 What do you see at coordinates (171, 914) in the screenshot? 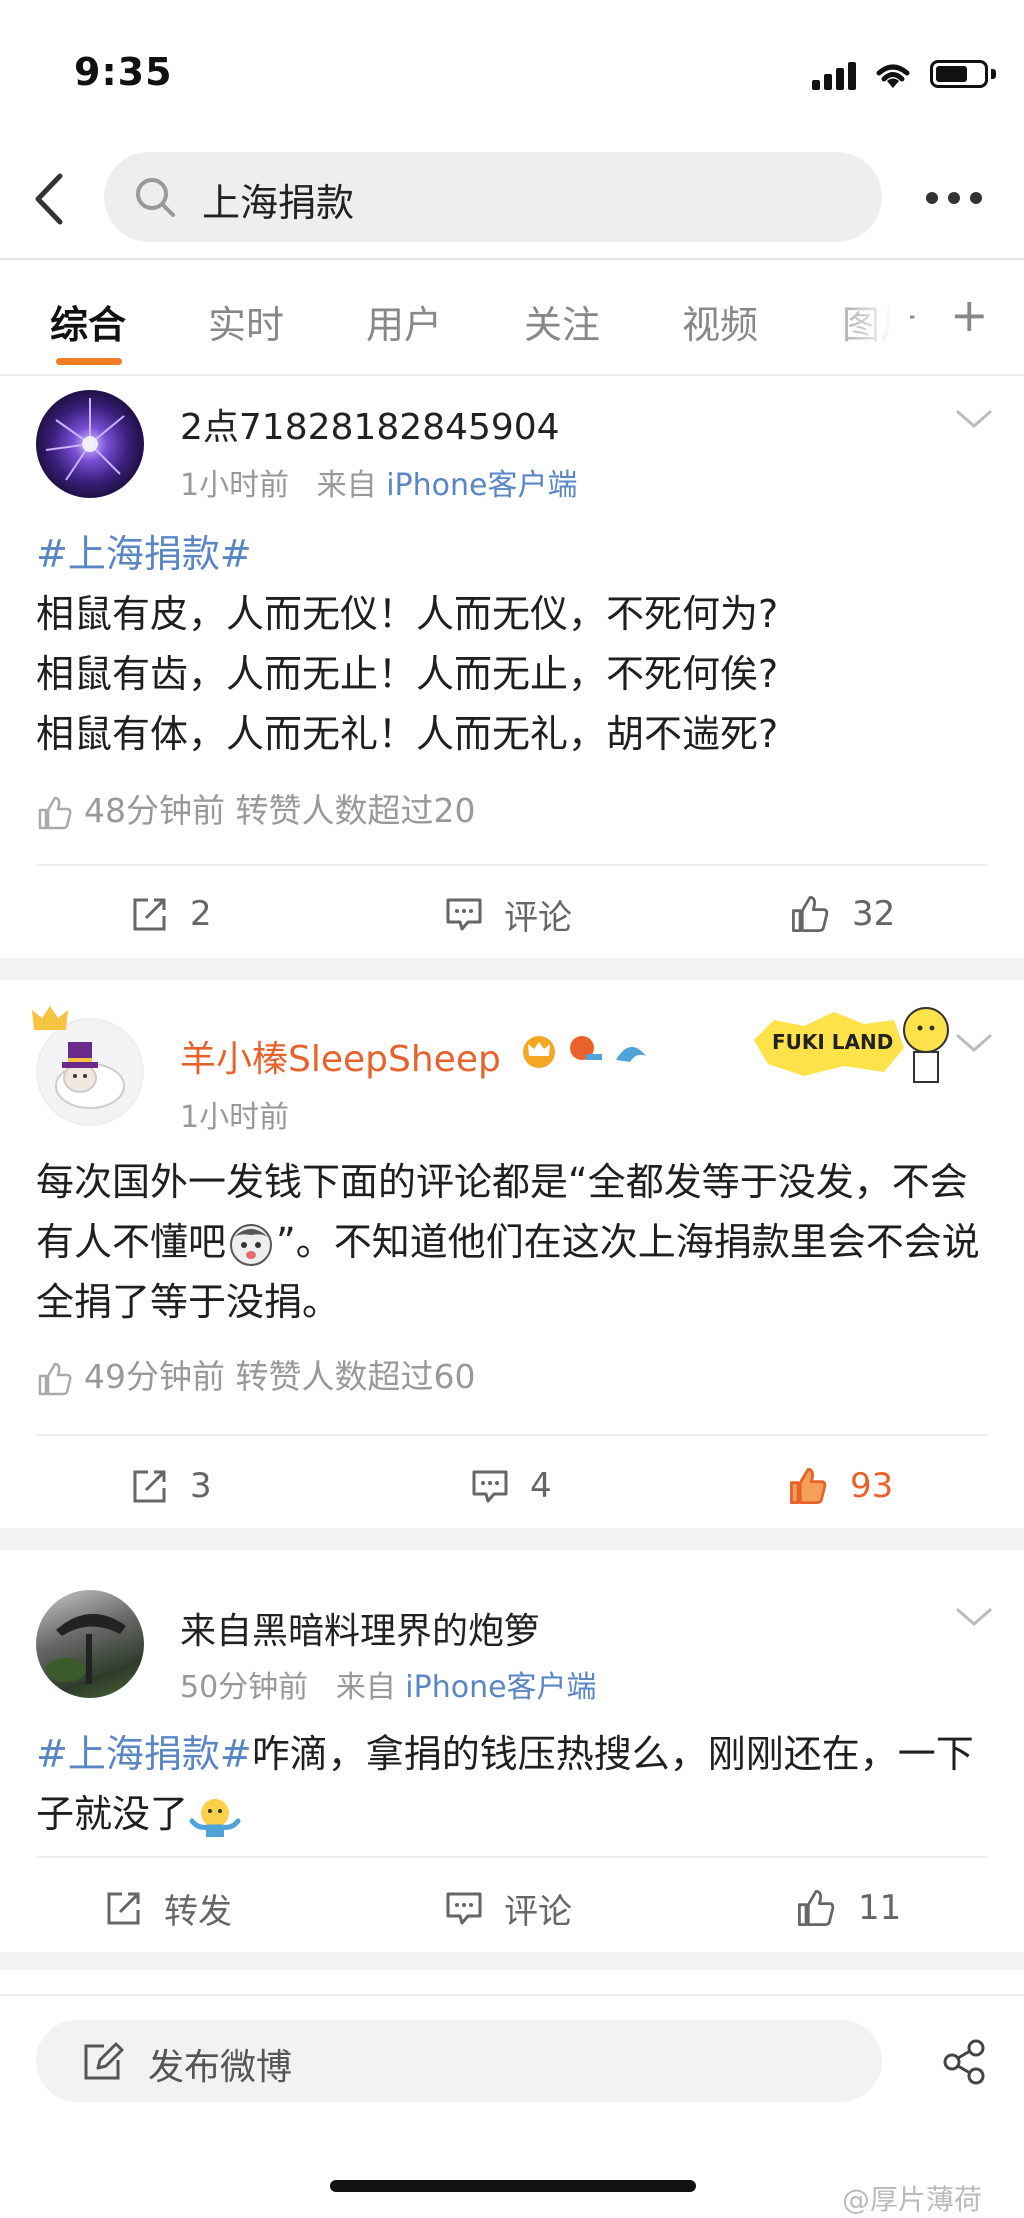
I see `repost-button: 2` at bounding box center [171, 914].